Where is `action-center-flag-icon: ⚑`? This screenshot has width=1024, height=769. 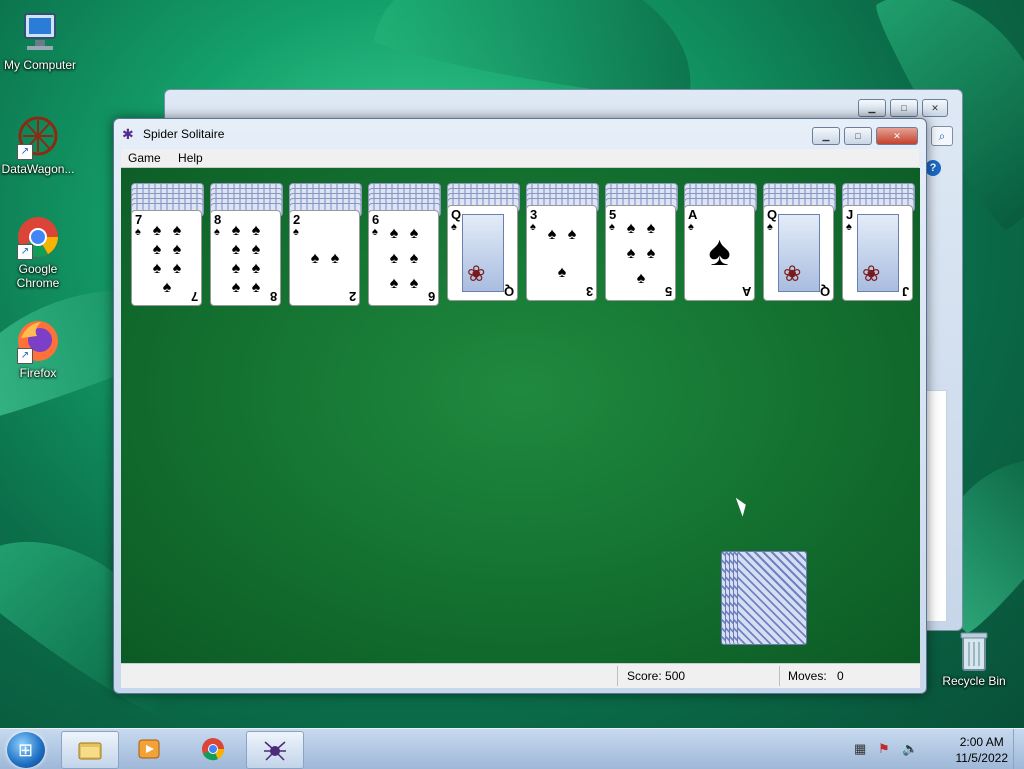
action-center-flag-icon: ⚑ is located at coordinates (886, 749).